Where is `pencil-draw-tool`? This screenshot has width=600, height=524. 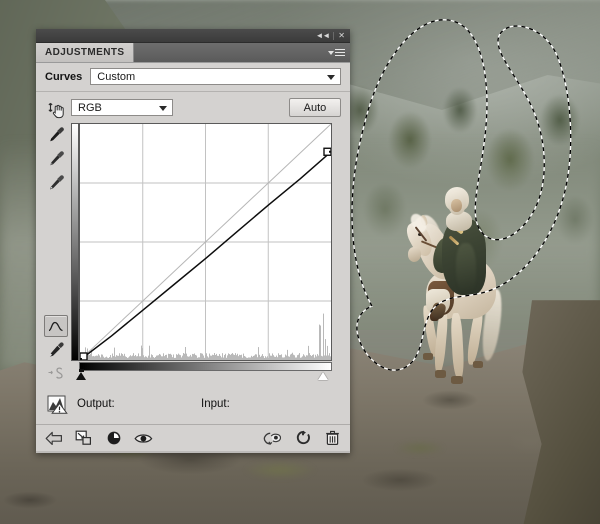
pencil-draw-tool is located at coordinates (56, 349).